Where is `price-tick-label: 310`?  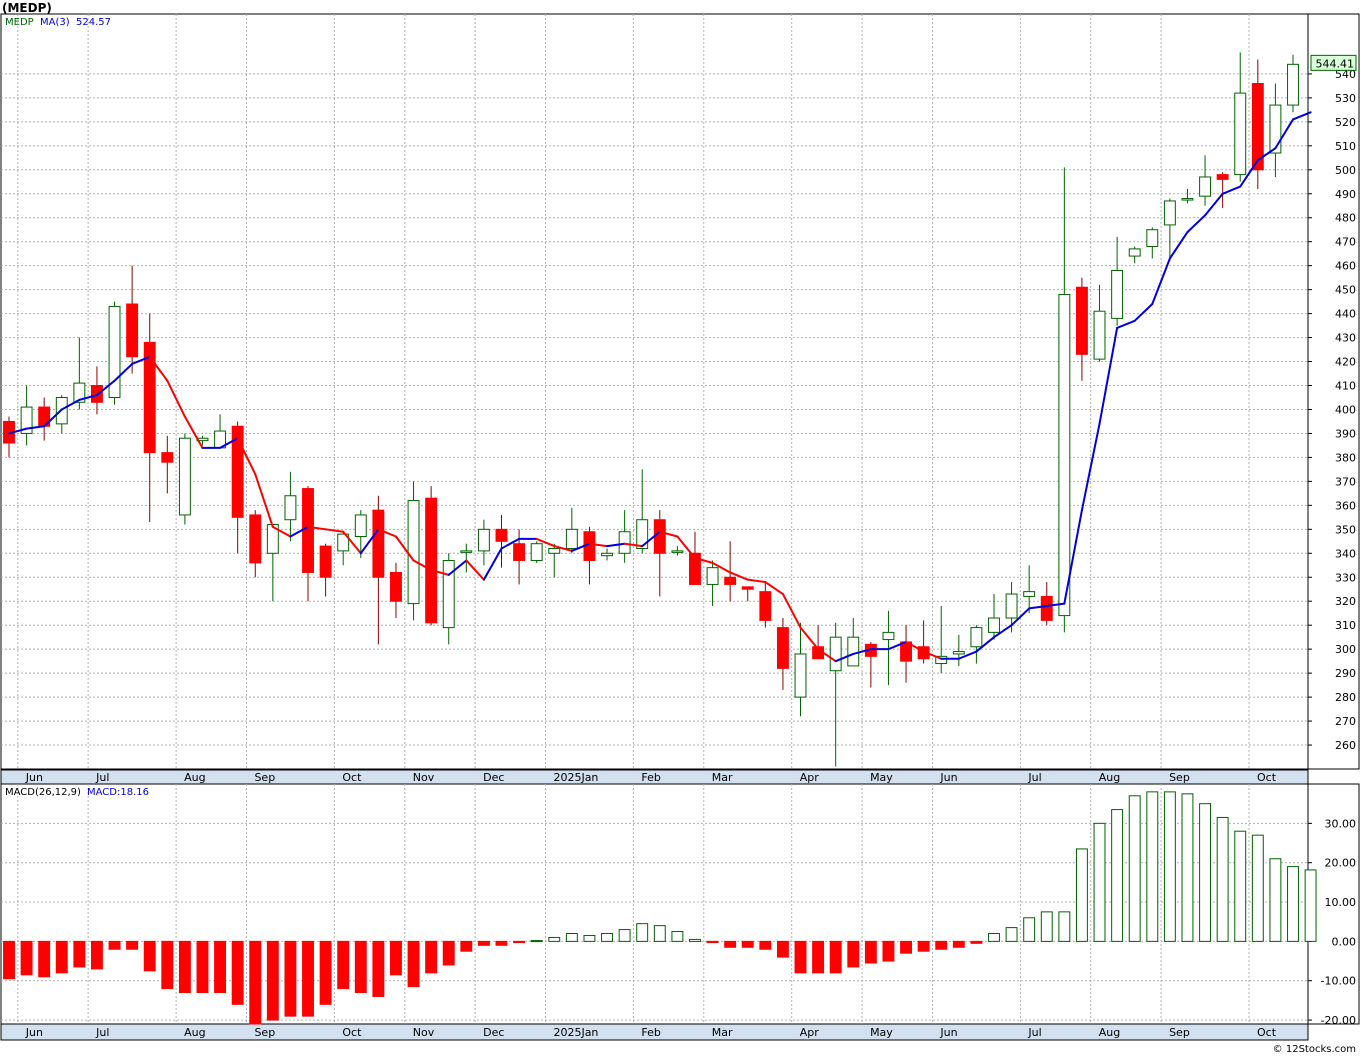 price-tick-label: 310 is located at coordinates (1345, 625).